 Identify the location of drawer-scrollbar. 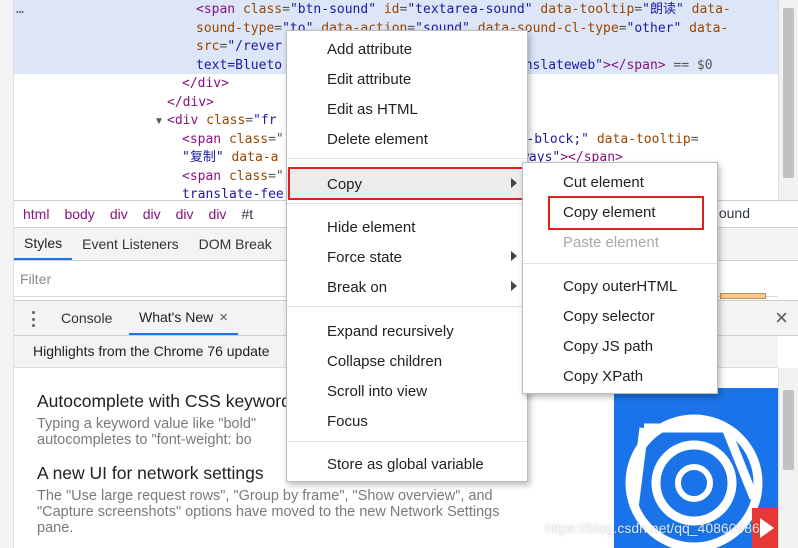
(788, 458).